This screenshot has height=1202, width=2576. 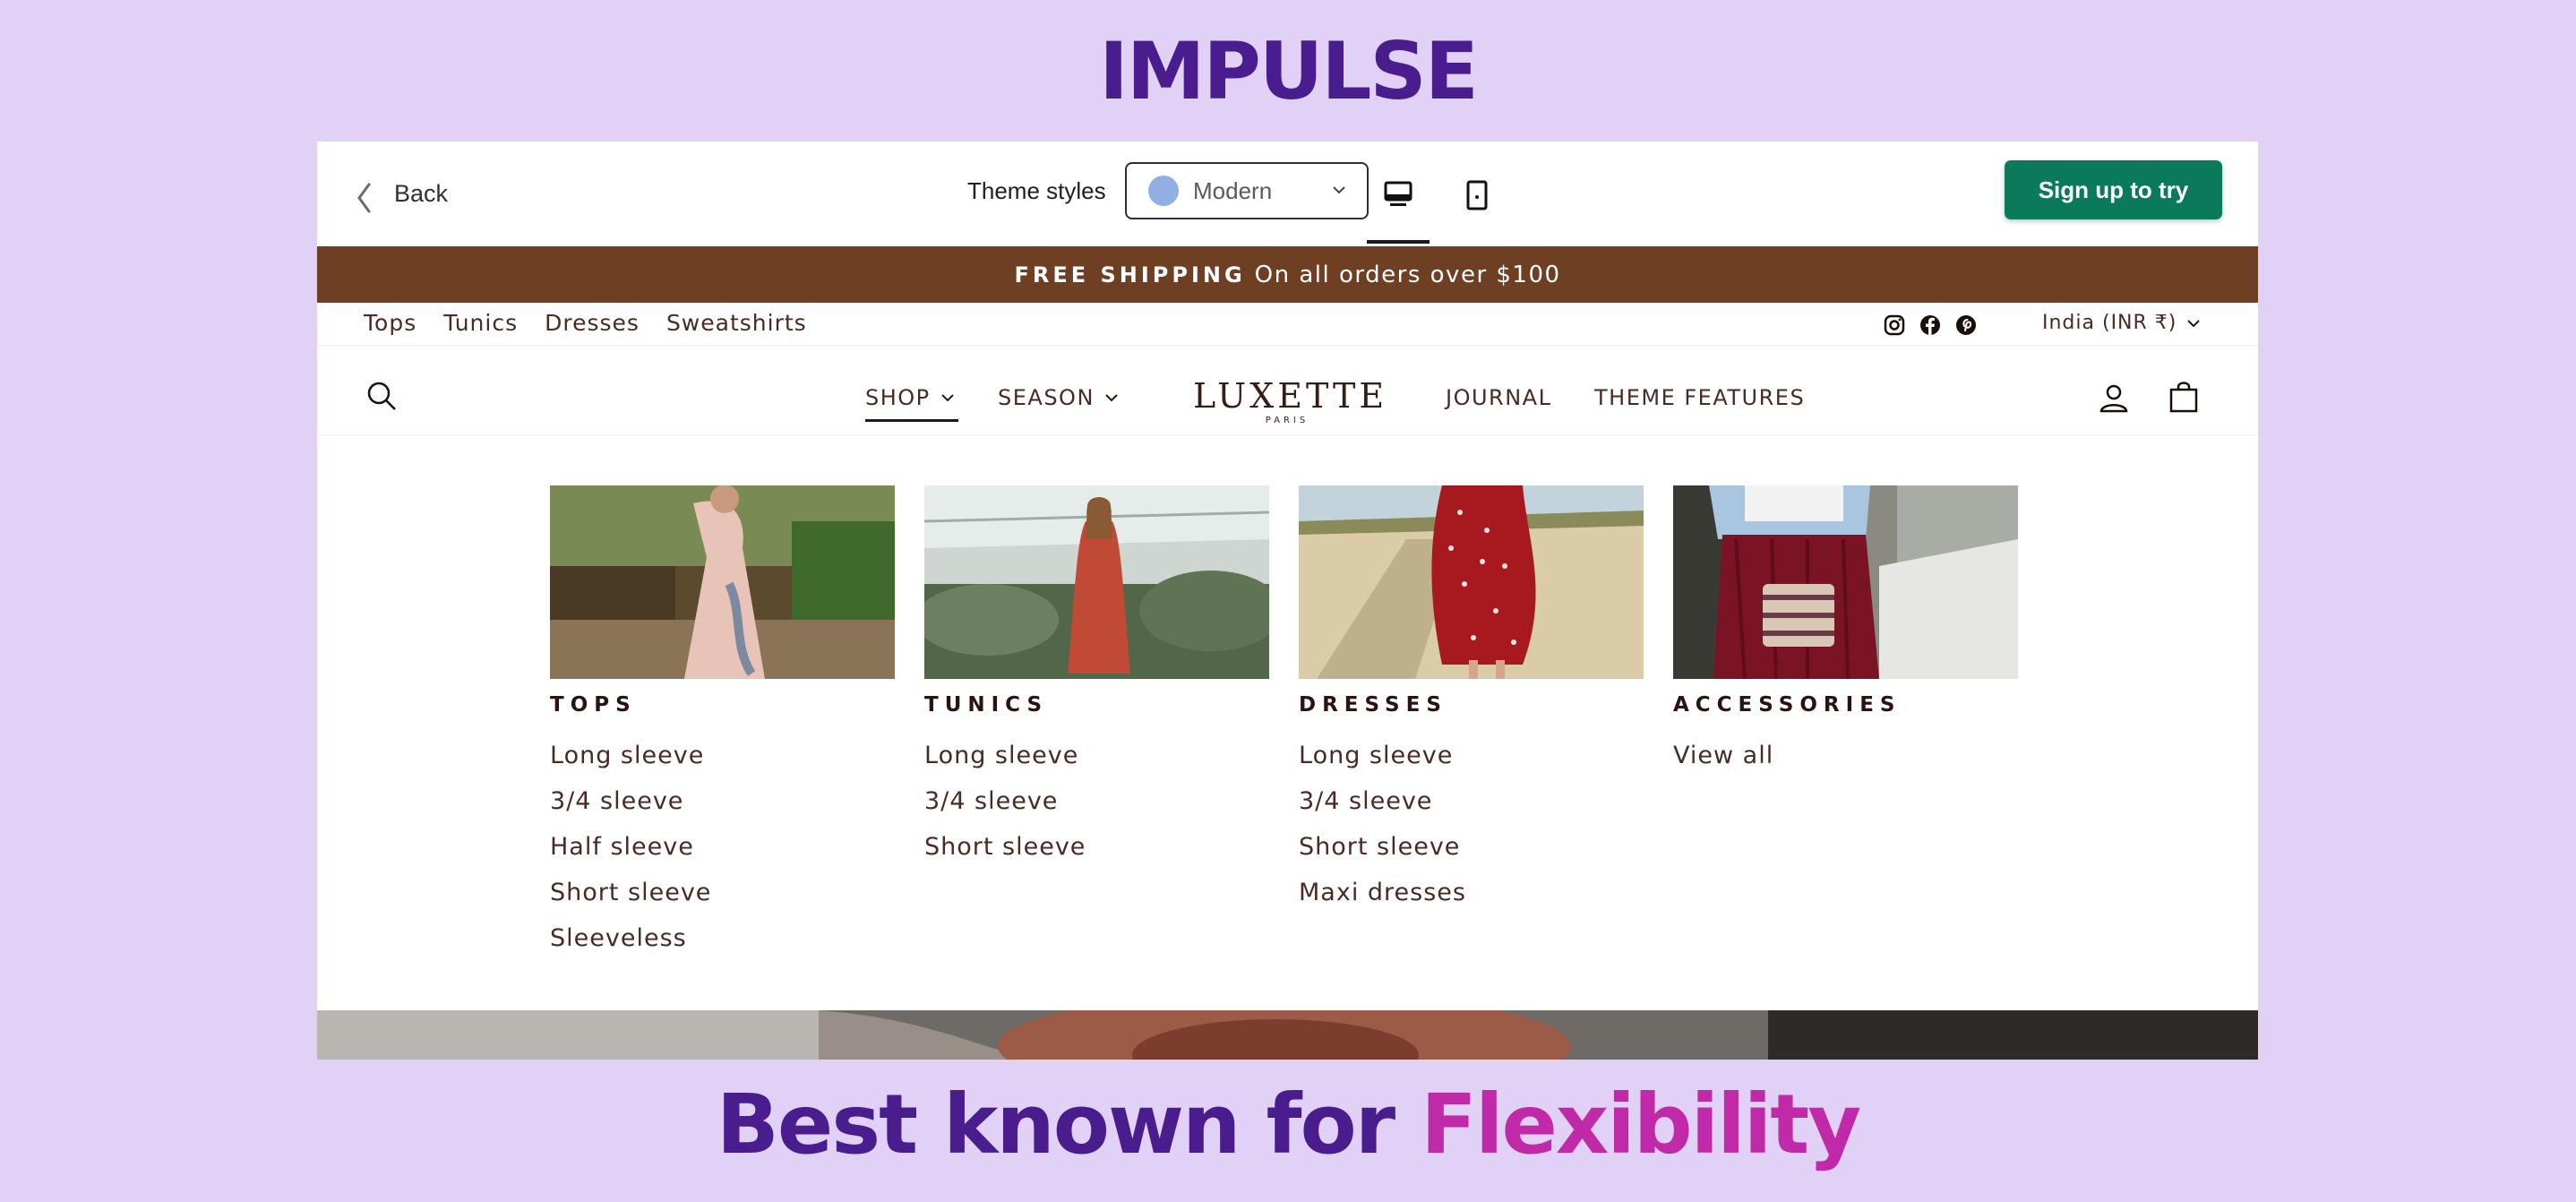 I want to click on chevron-left-icon, so click(x=364, y=198).